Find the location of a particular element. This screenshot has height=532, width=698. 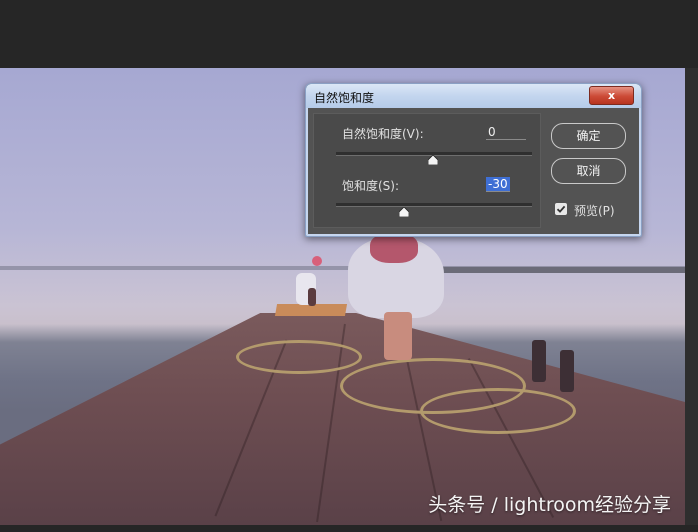

dialog-title: 自然饱和度 is located at coordinates (344, 98).